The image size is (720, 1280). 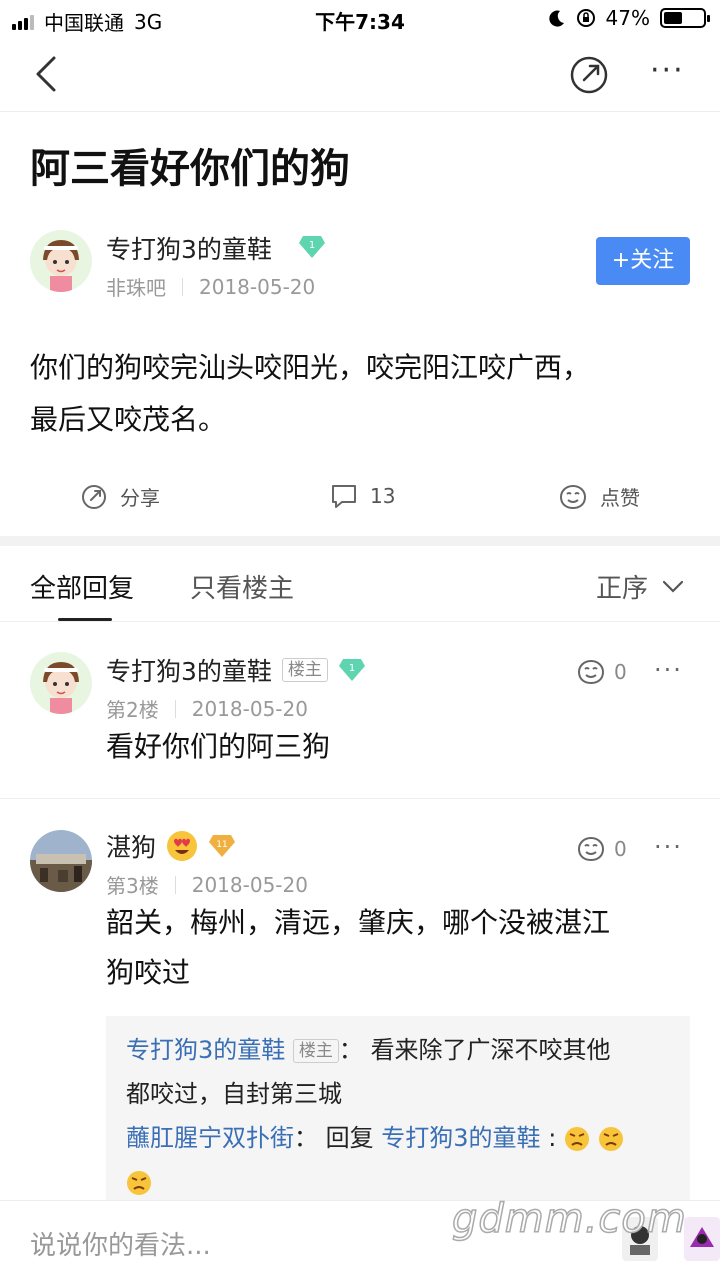 I want to click on sub-reply-text: 看来除了广深不咬其他, so click(x=490, y=1050).